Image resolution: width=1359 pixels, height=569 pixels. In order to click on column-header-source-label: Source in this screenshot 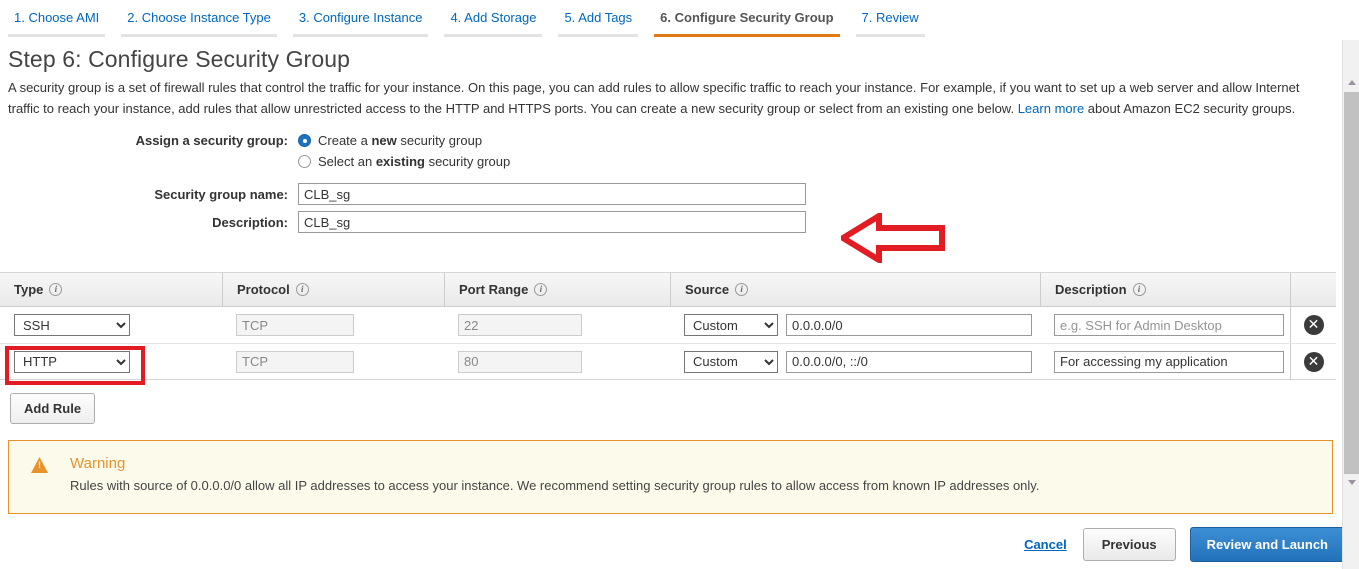, I will do `click(707, 289)`.